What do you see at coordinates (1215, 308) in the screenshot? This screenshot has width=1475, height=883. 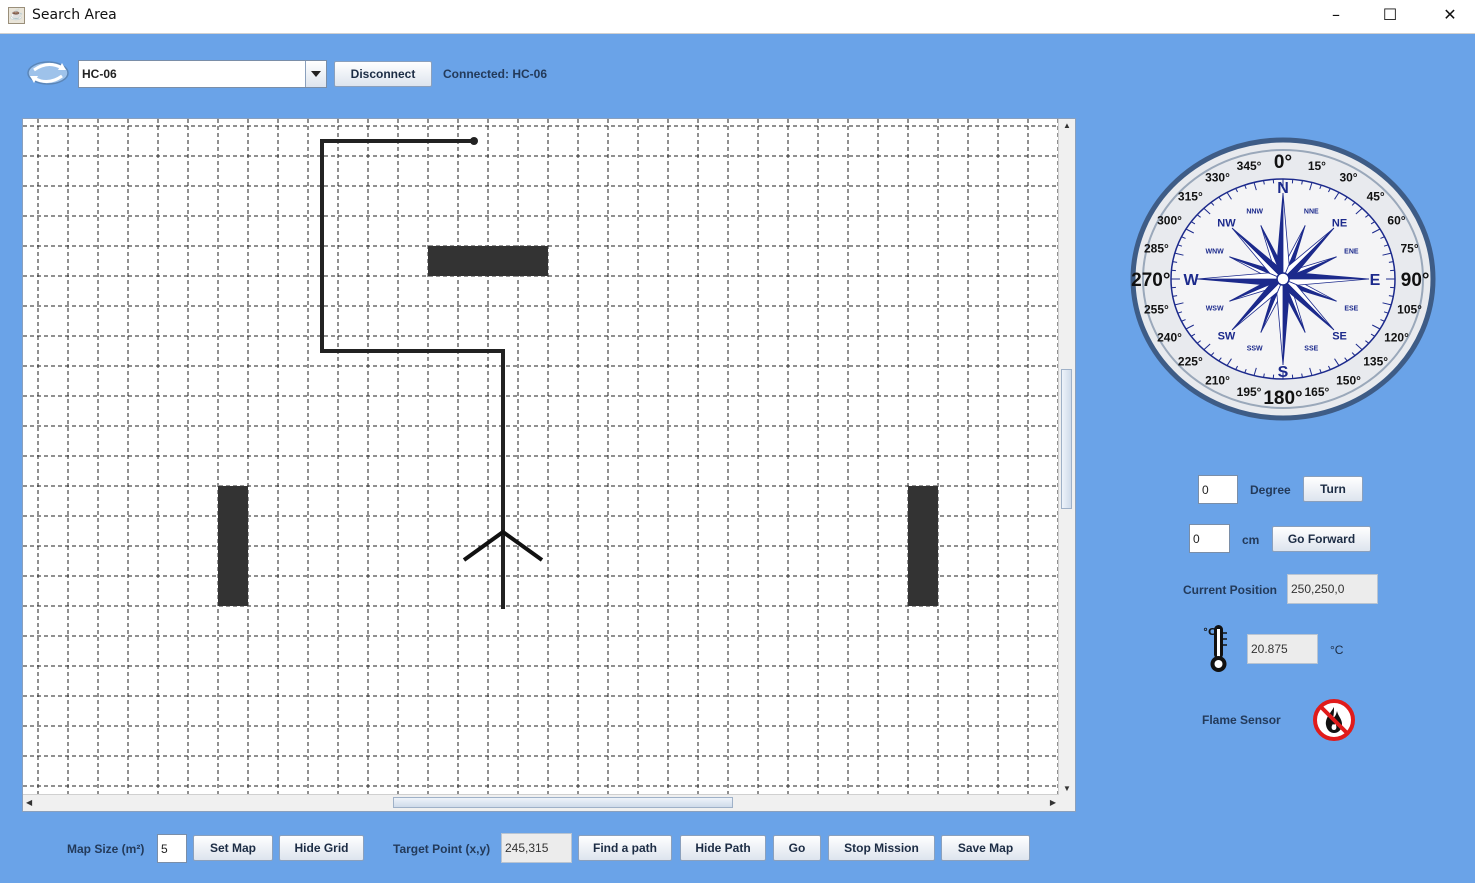 I see `compass-minor-label: WSW` at bounding box center [1215, 308].